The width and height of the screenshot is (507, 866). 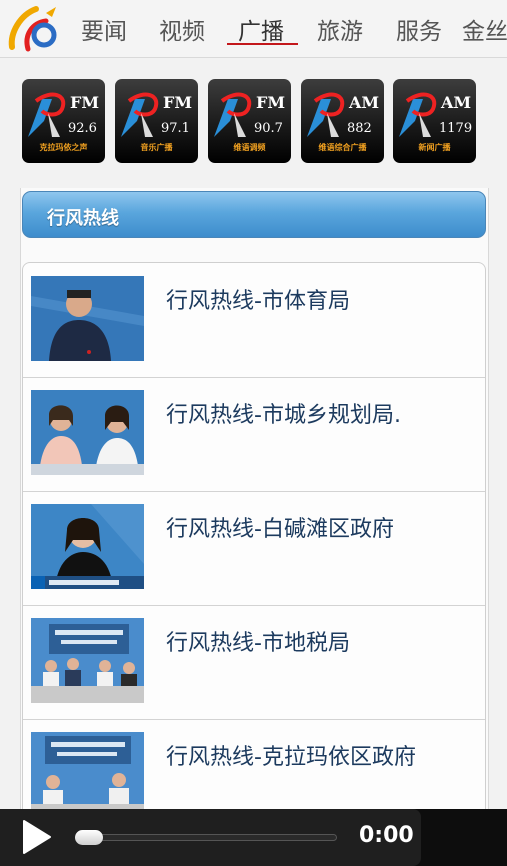 What do you see at coordinates (37, 837) in the screenshot?
I see `play-icon` at bounding box center [37, 837].